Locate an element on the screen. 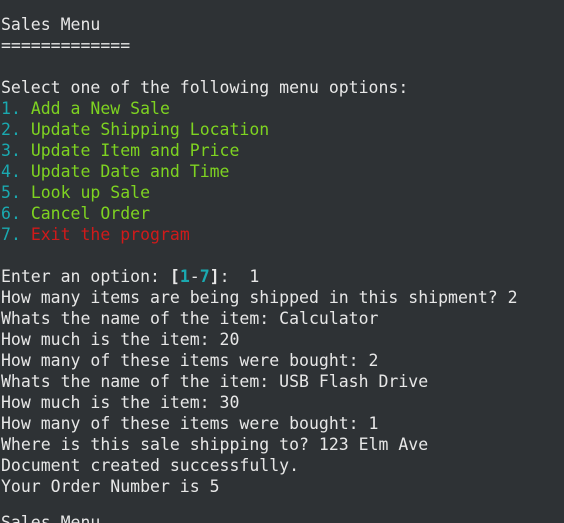  option-label: Add a New Sale is located at coordinates (100, 108).